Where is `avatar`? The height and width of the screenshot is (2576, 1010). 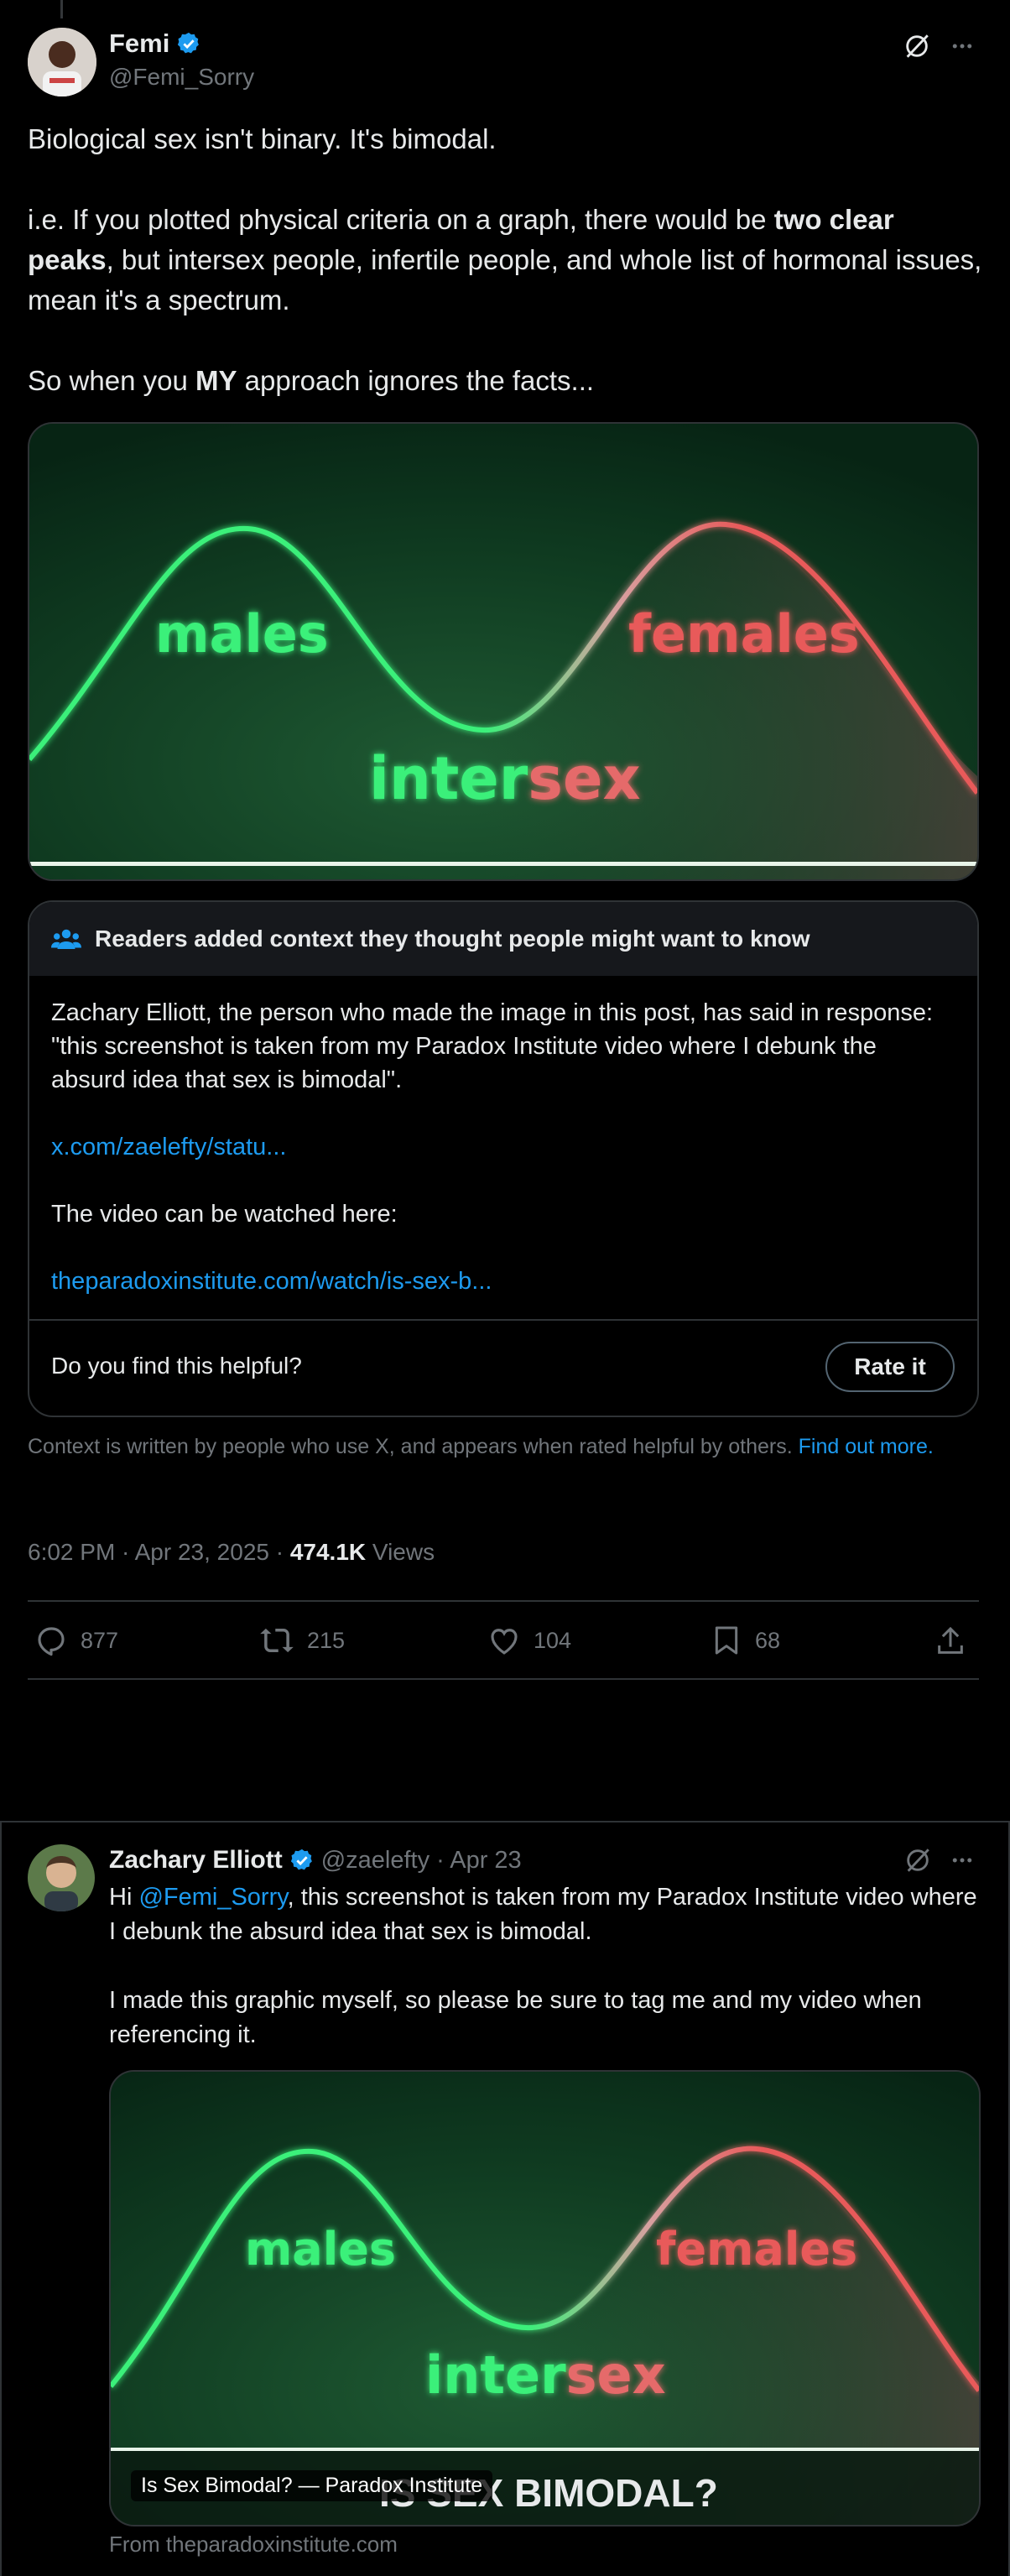 avatar is located at coordinates (62, 62).